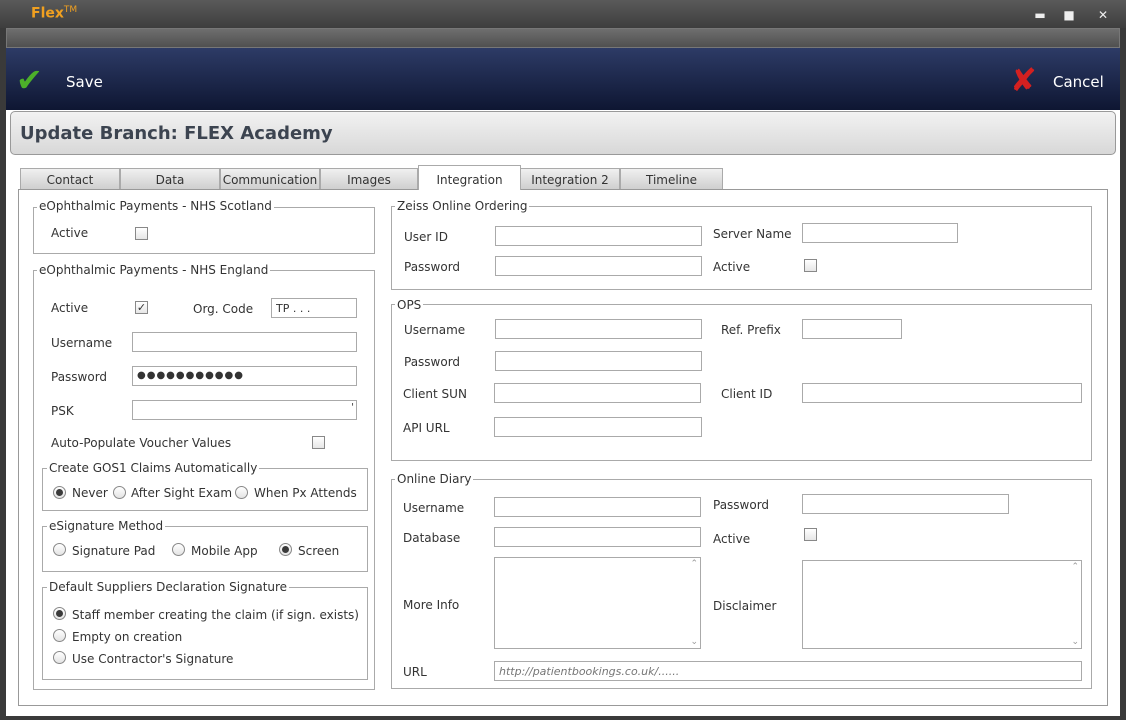  What do you see at coordinates (415, 672) in the screenshot?
I see `online-diary-url-label: URL` at bounding box center [415, 672].